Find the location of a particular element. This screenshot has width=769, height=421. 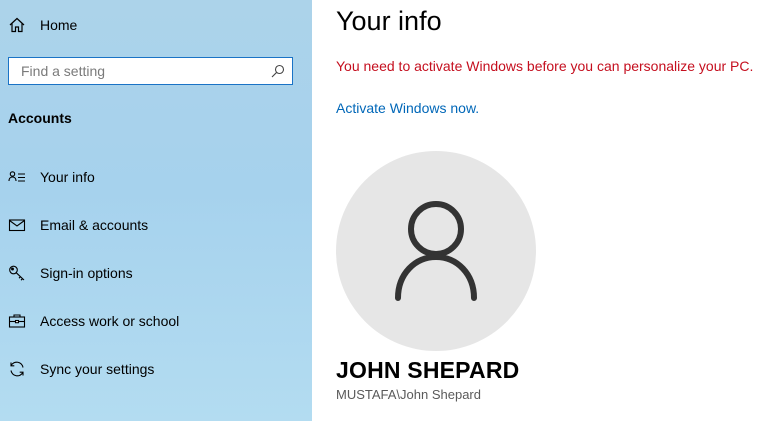

sidebar-item-label: Sync your settings is located at coordinates (97, 369).